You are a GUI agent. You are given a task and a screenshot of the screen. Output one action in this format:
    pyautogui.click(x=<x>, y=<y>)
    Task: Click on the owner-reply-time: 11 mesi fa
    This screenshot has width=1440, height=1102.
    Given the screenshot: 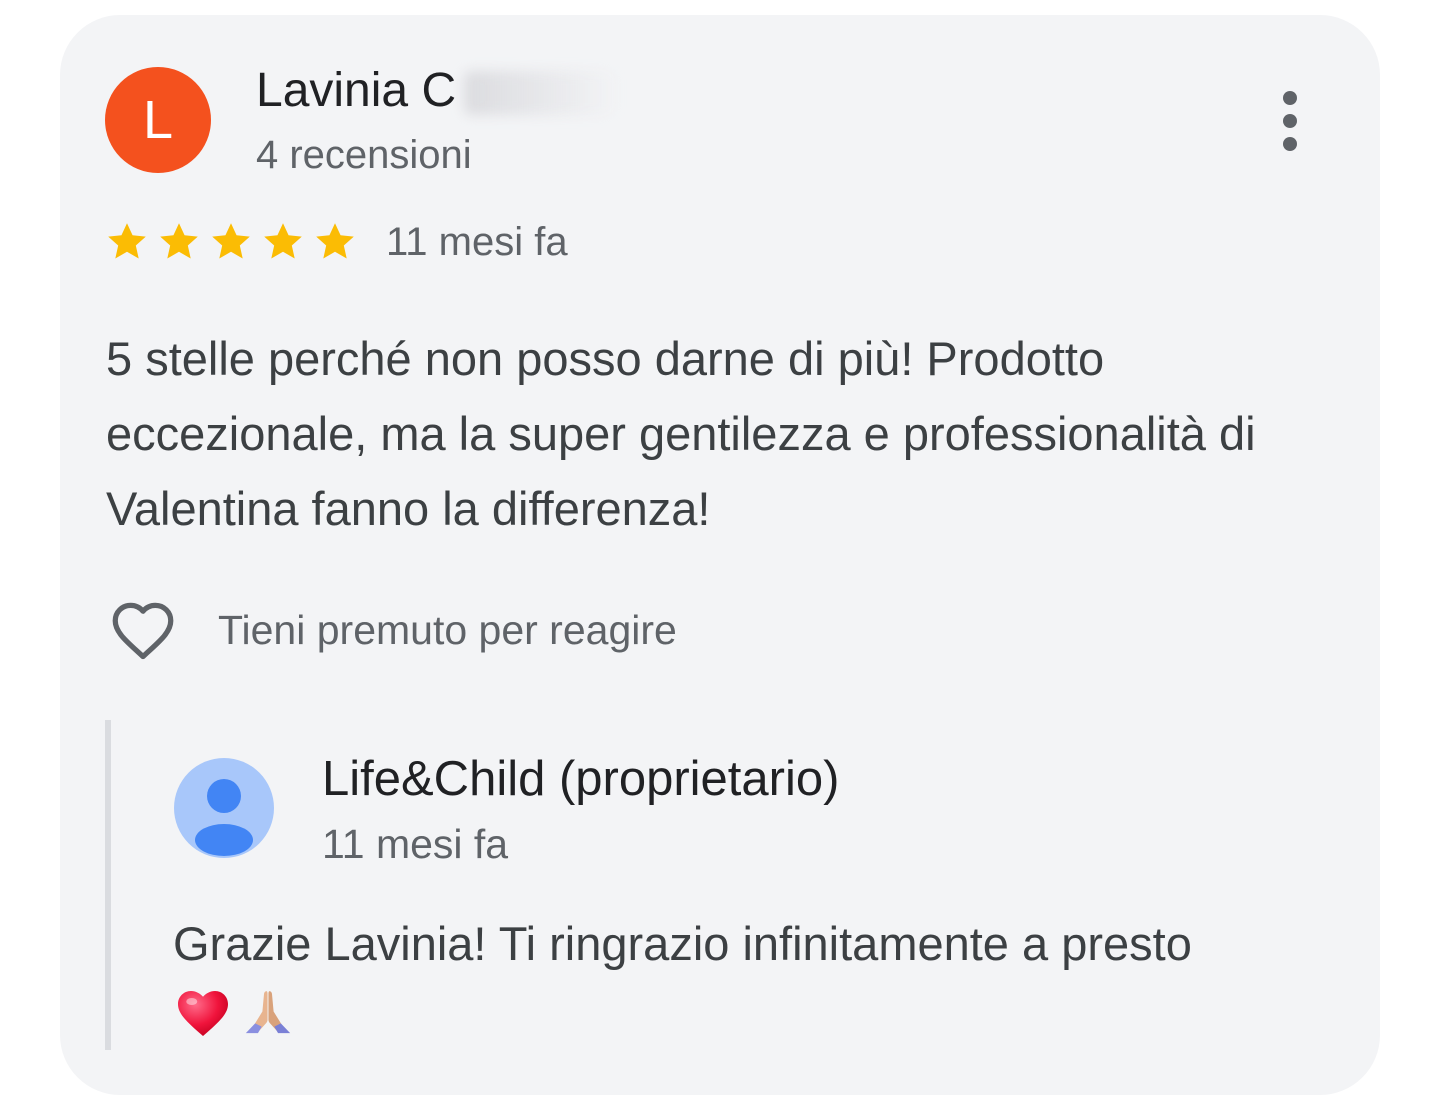 What is the action you would take?
    pyautogui.click(x=415, y=844)
    